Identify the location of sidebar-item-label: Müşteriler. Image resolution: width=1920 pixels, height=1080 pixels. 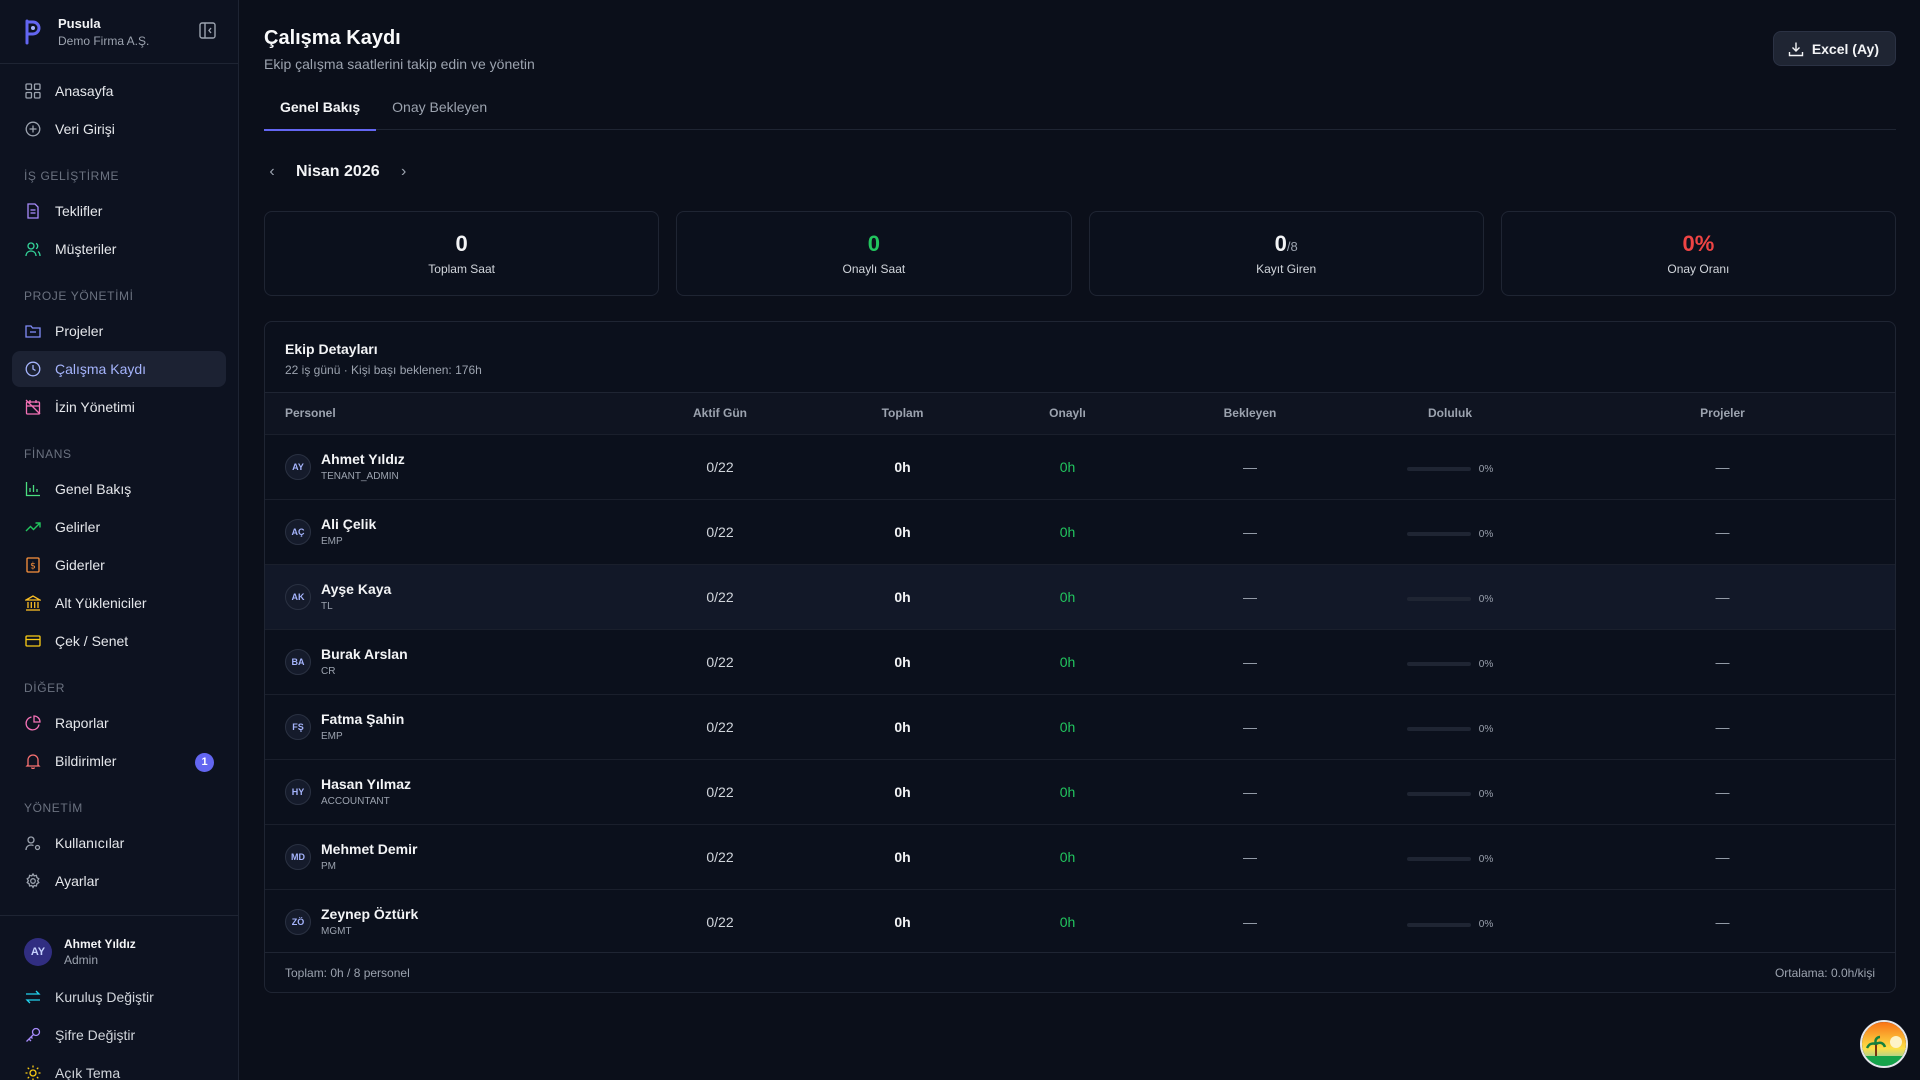
(86, 249).